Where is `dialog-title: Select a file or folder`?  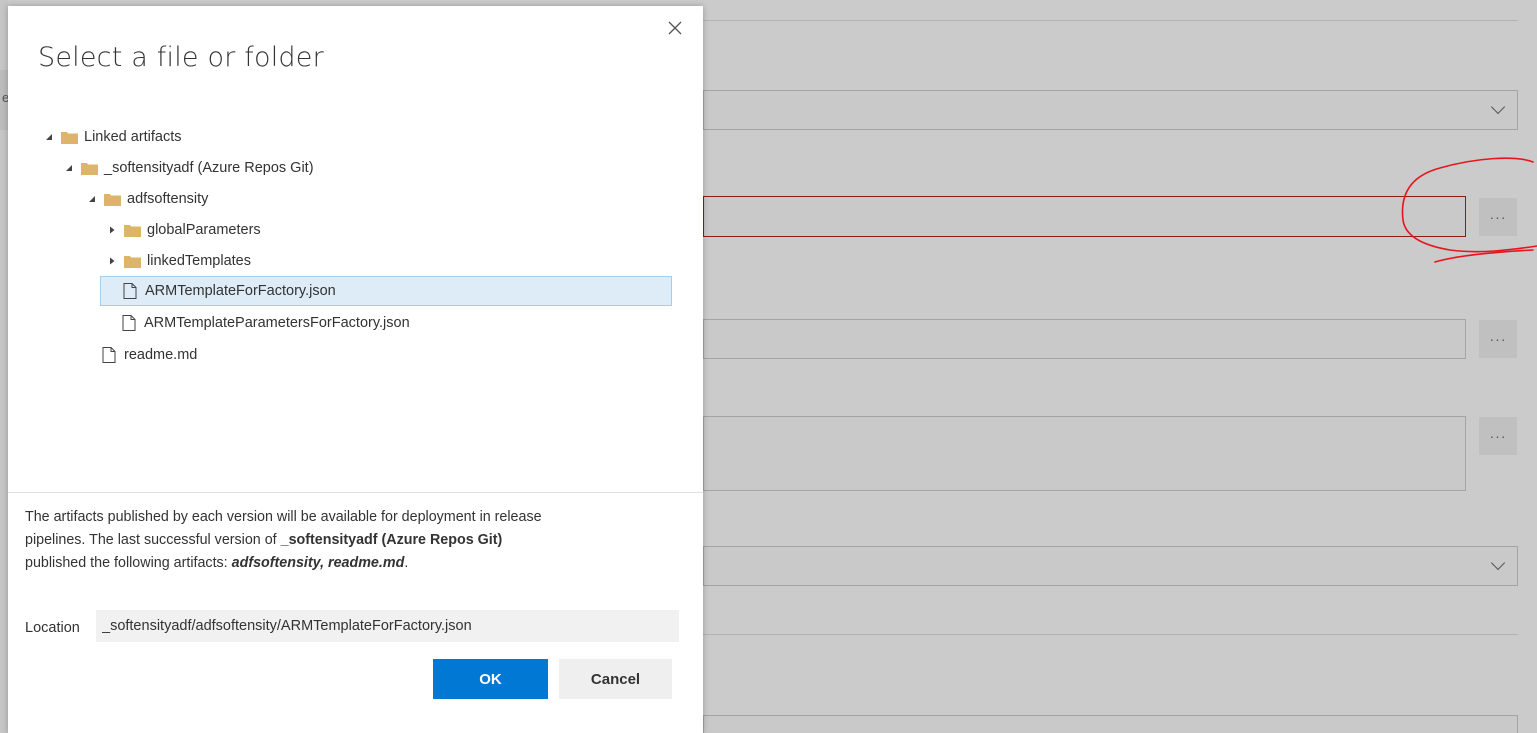
dialog-title: Select a file or folder is located at coordinates (181, 57).